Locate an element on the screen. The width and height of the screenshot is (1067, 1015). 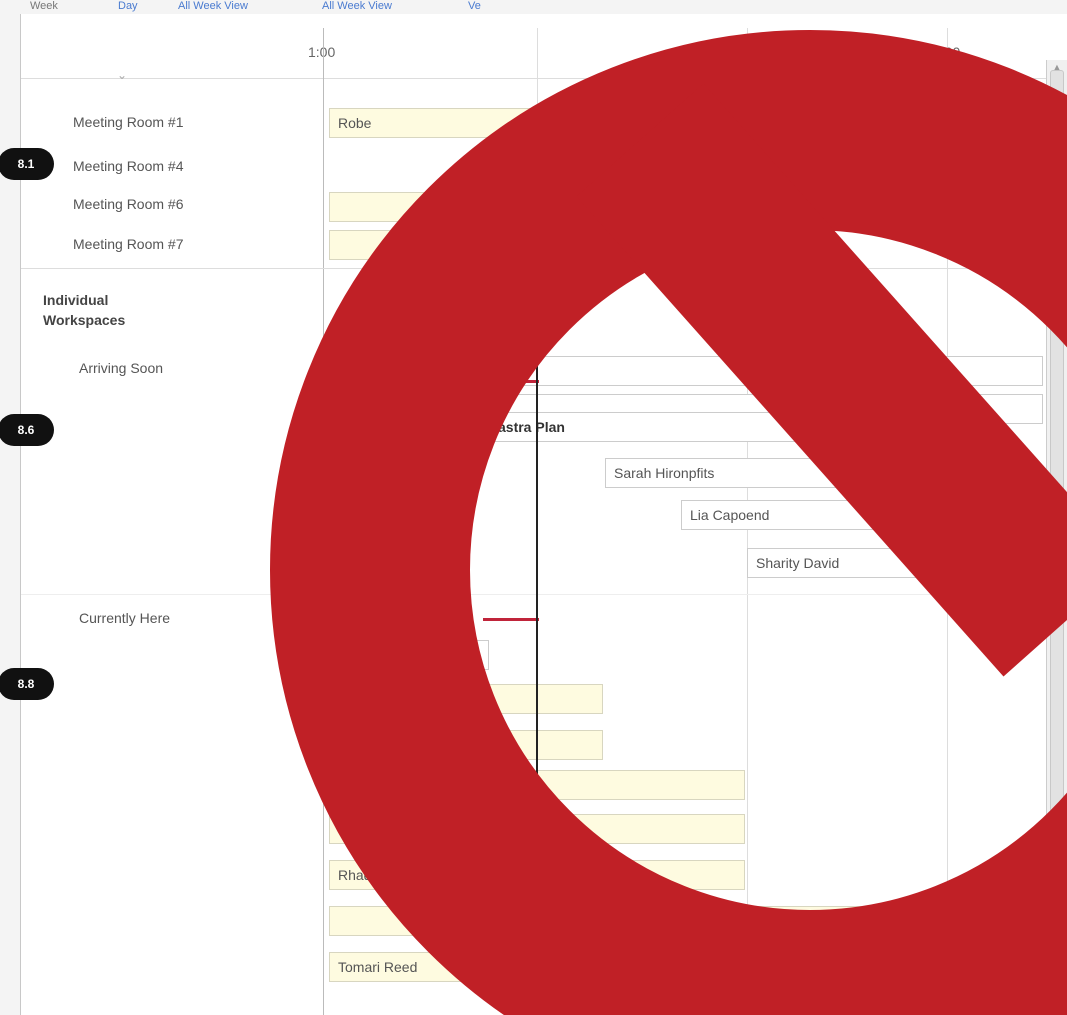
section-title-line: Workspaces is located at coordinates (84, 320).